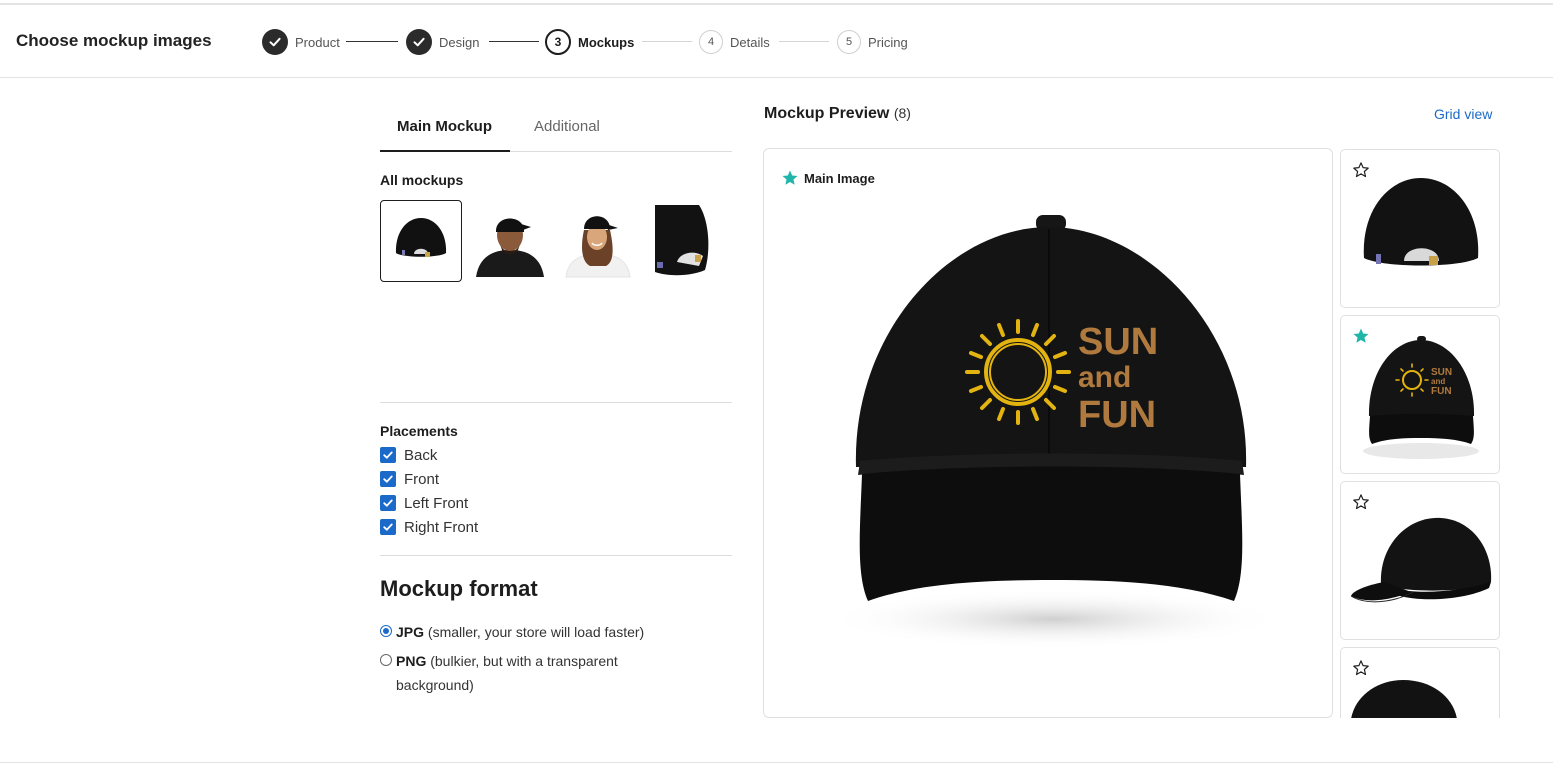 The image size is (1553, 770). Describe the element at coordinates (1420, 682) in the screenshot. I see `mockup-card-partial` at that location.